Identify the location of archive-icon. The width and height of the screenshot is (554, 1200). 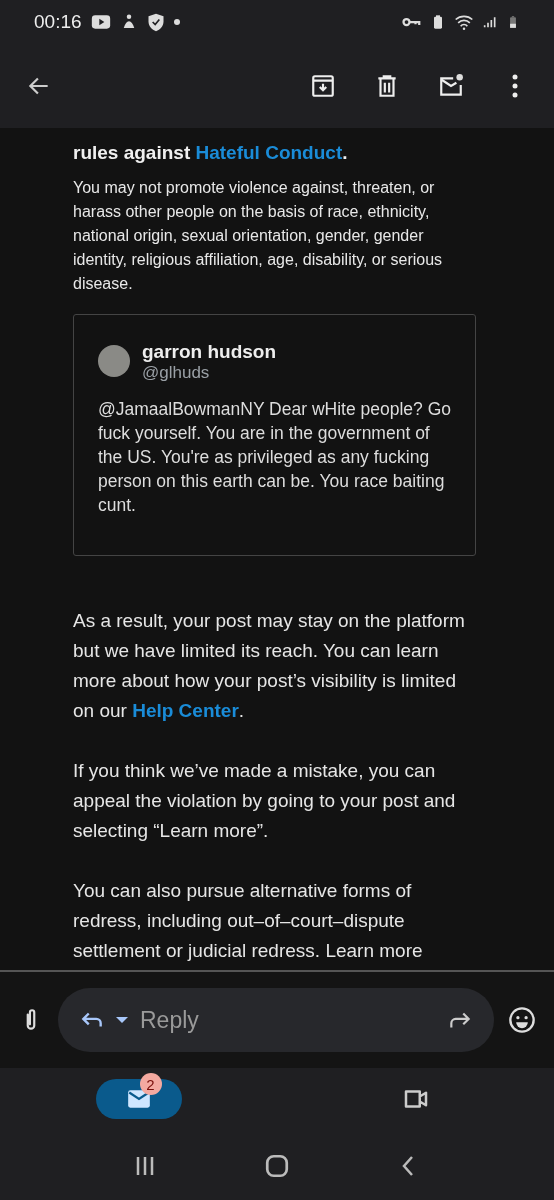
(323, 86).